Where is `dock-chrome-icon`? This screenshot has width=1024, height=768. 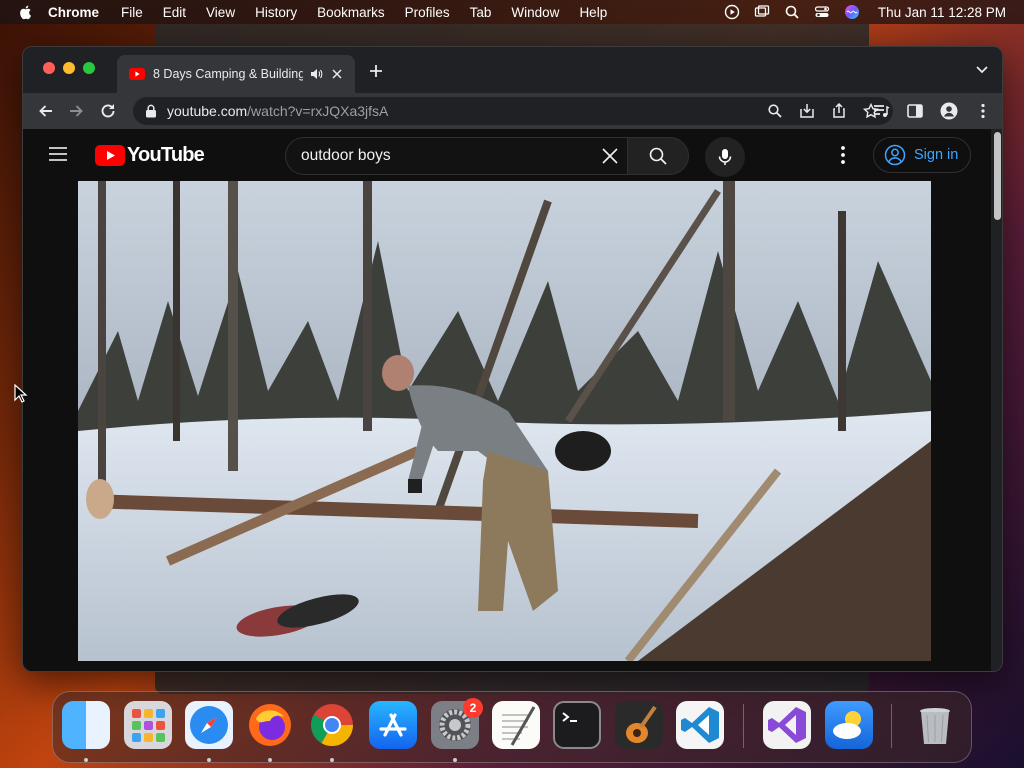 dock-chrome-icon is located at coordinates (332, 725).